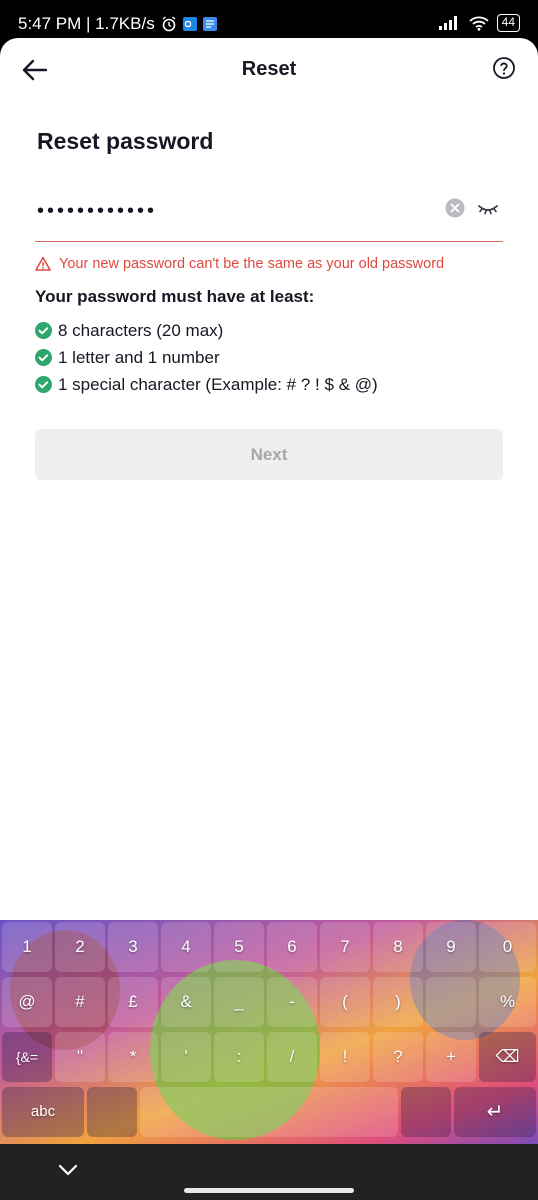 Image resolution: width=538 pixels, height=1200 pixels. What do you see at coordinates (507, 1002) in the screenshot?
I see `key: %` at bounding box center [507, 1002].